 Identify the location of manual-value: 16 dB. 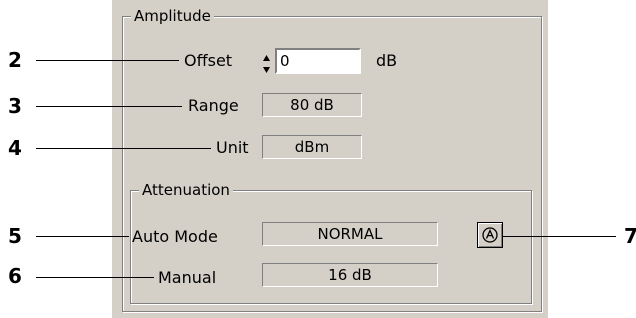
(350, 275).